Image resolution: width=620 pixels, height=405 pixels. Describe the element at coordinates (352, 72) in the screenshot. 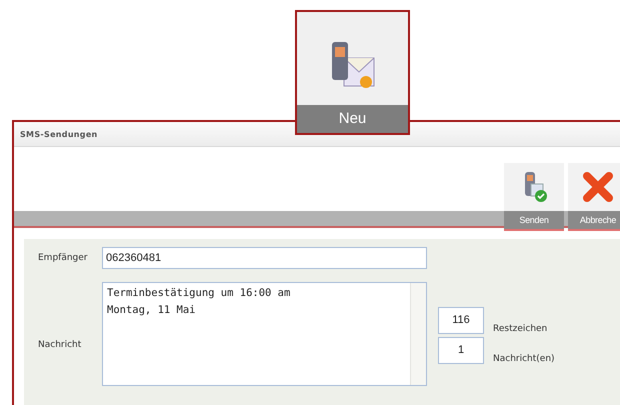

I see `new-message-button: Neu` at that location.